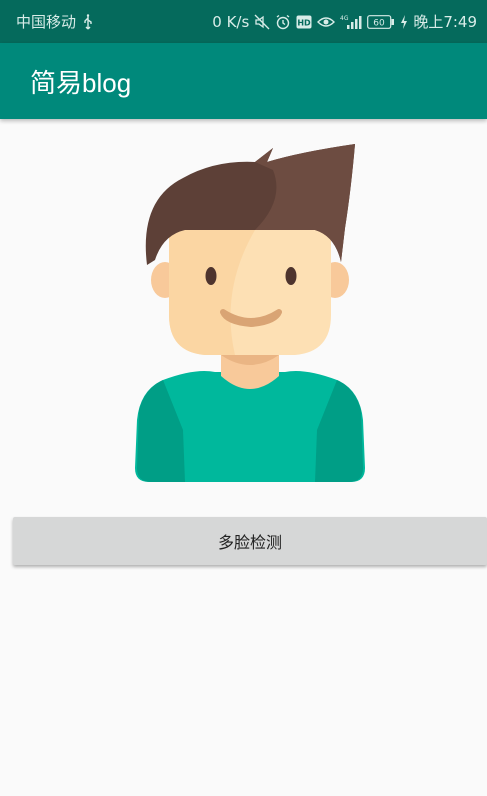 Image resolution: width=487 pixels, height=796 pixels. What do you see at coordinates (445, 22) in the screenshot?
I see `clock: 晚上7:49` at bounding box center [445, 22].